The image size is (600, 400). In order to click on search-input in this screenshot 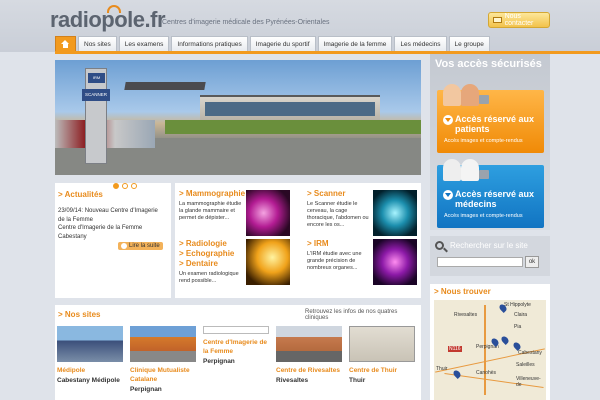, I will do `click(480, 262)`.